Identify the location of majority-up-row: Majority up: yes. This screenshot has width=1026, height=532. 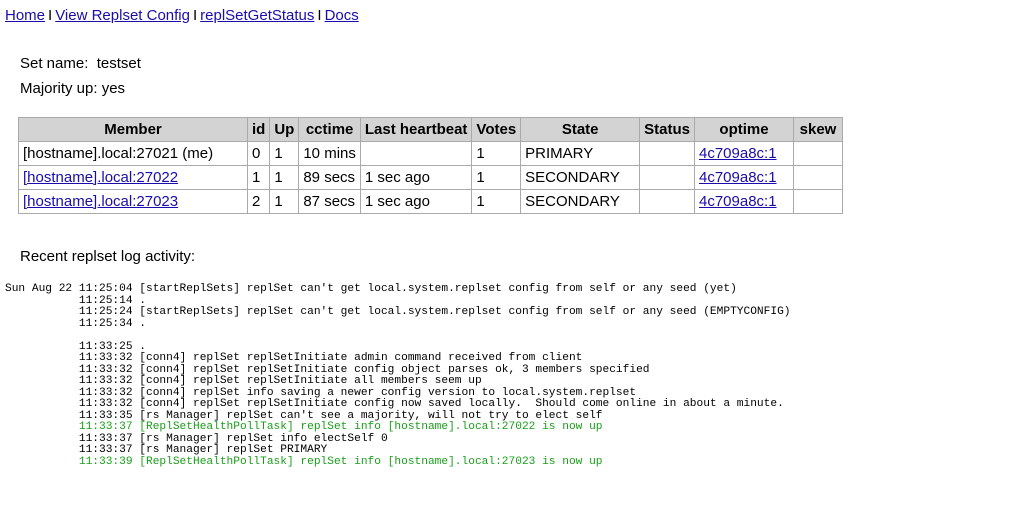
(72, 88).